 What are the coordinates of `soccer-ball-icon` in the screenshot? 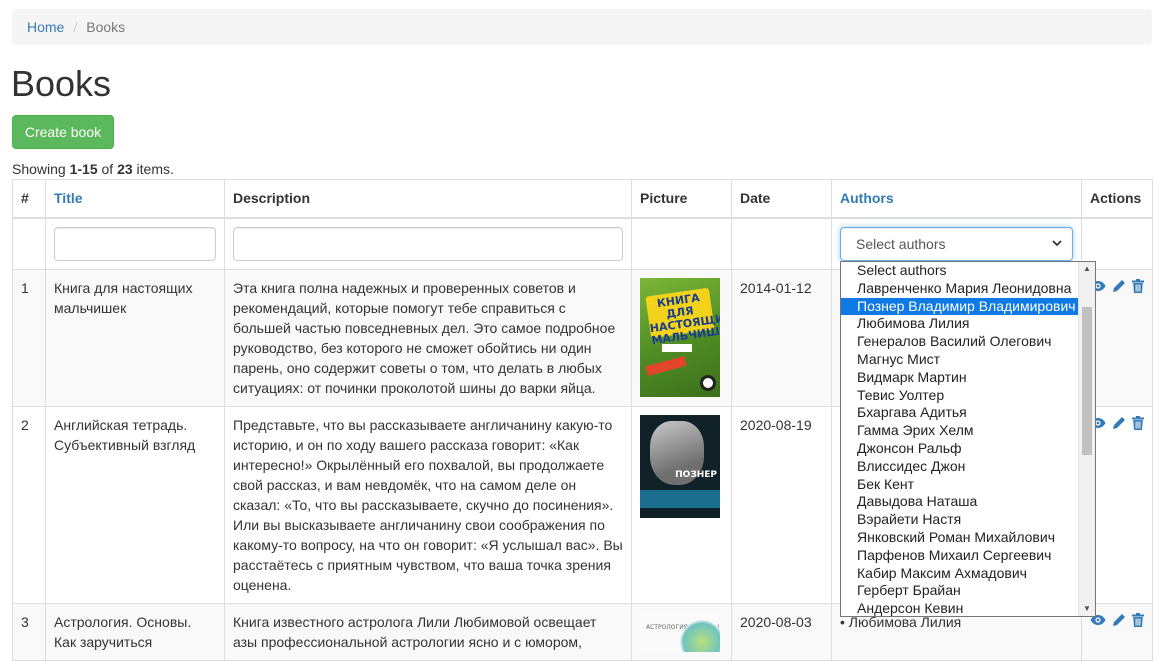 It's located at (708, 383).